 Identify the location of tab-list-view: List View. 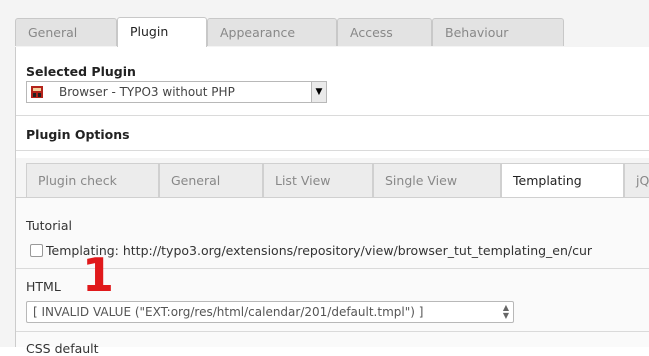
(318, 180).